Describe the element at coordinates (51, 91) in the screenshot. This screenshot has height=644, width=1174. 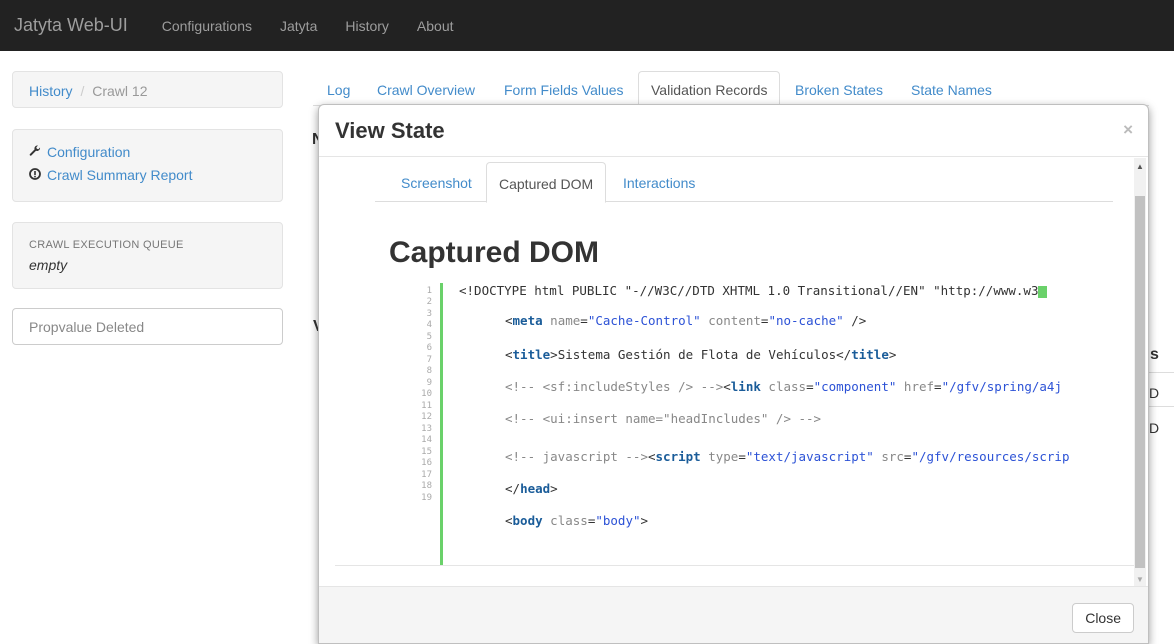
I see `breadcrumb-history: History` at that location.